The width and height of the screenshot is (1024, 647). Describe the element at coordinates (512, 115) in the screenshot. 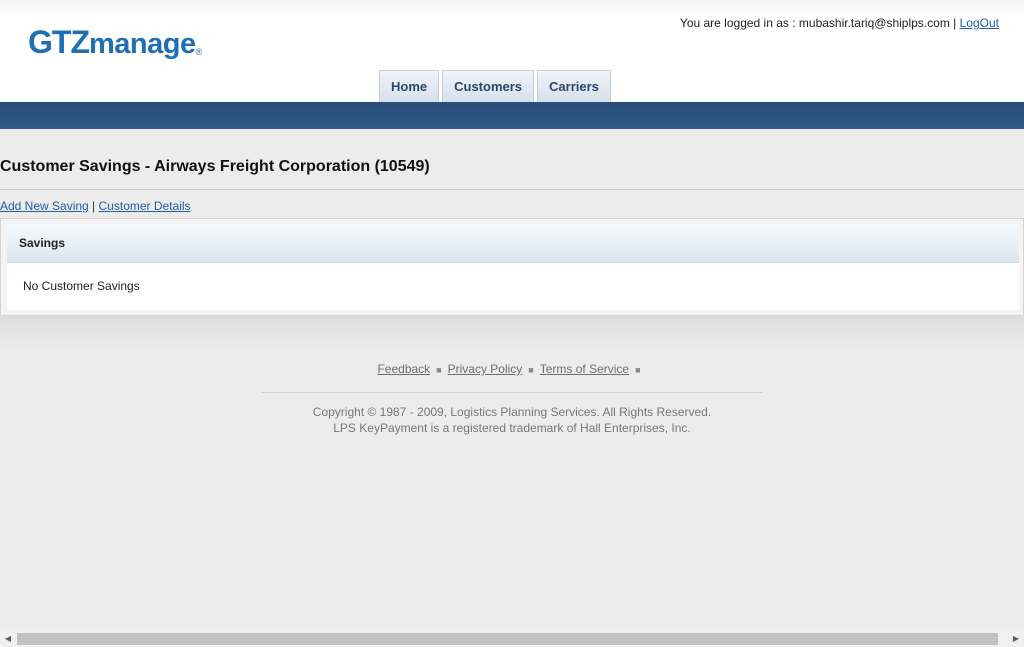

I see `sub-nav-bar` at that location.